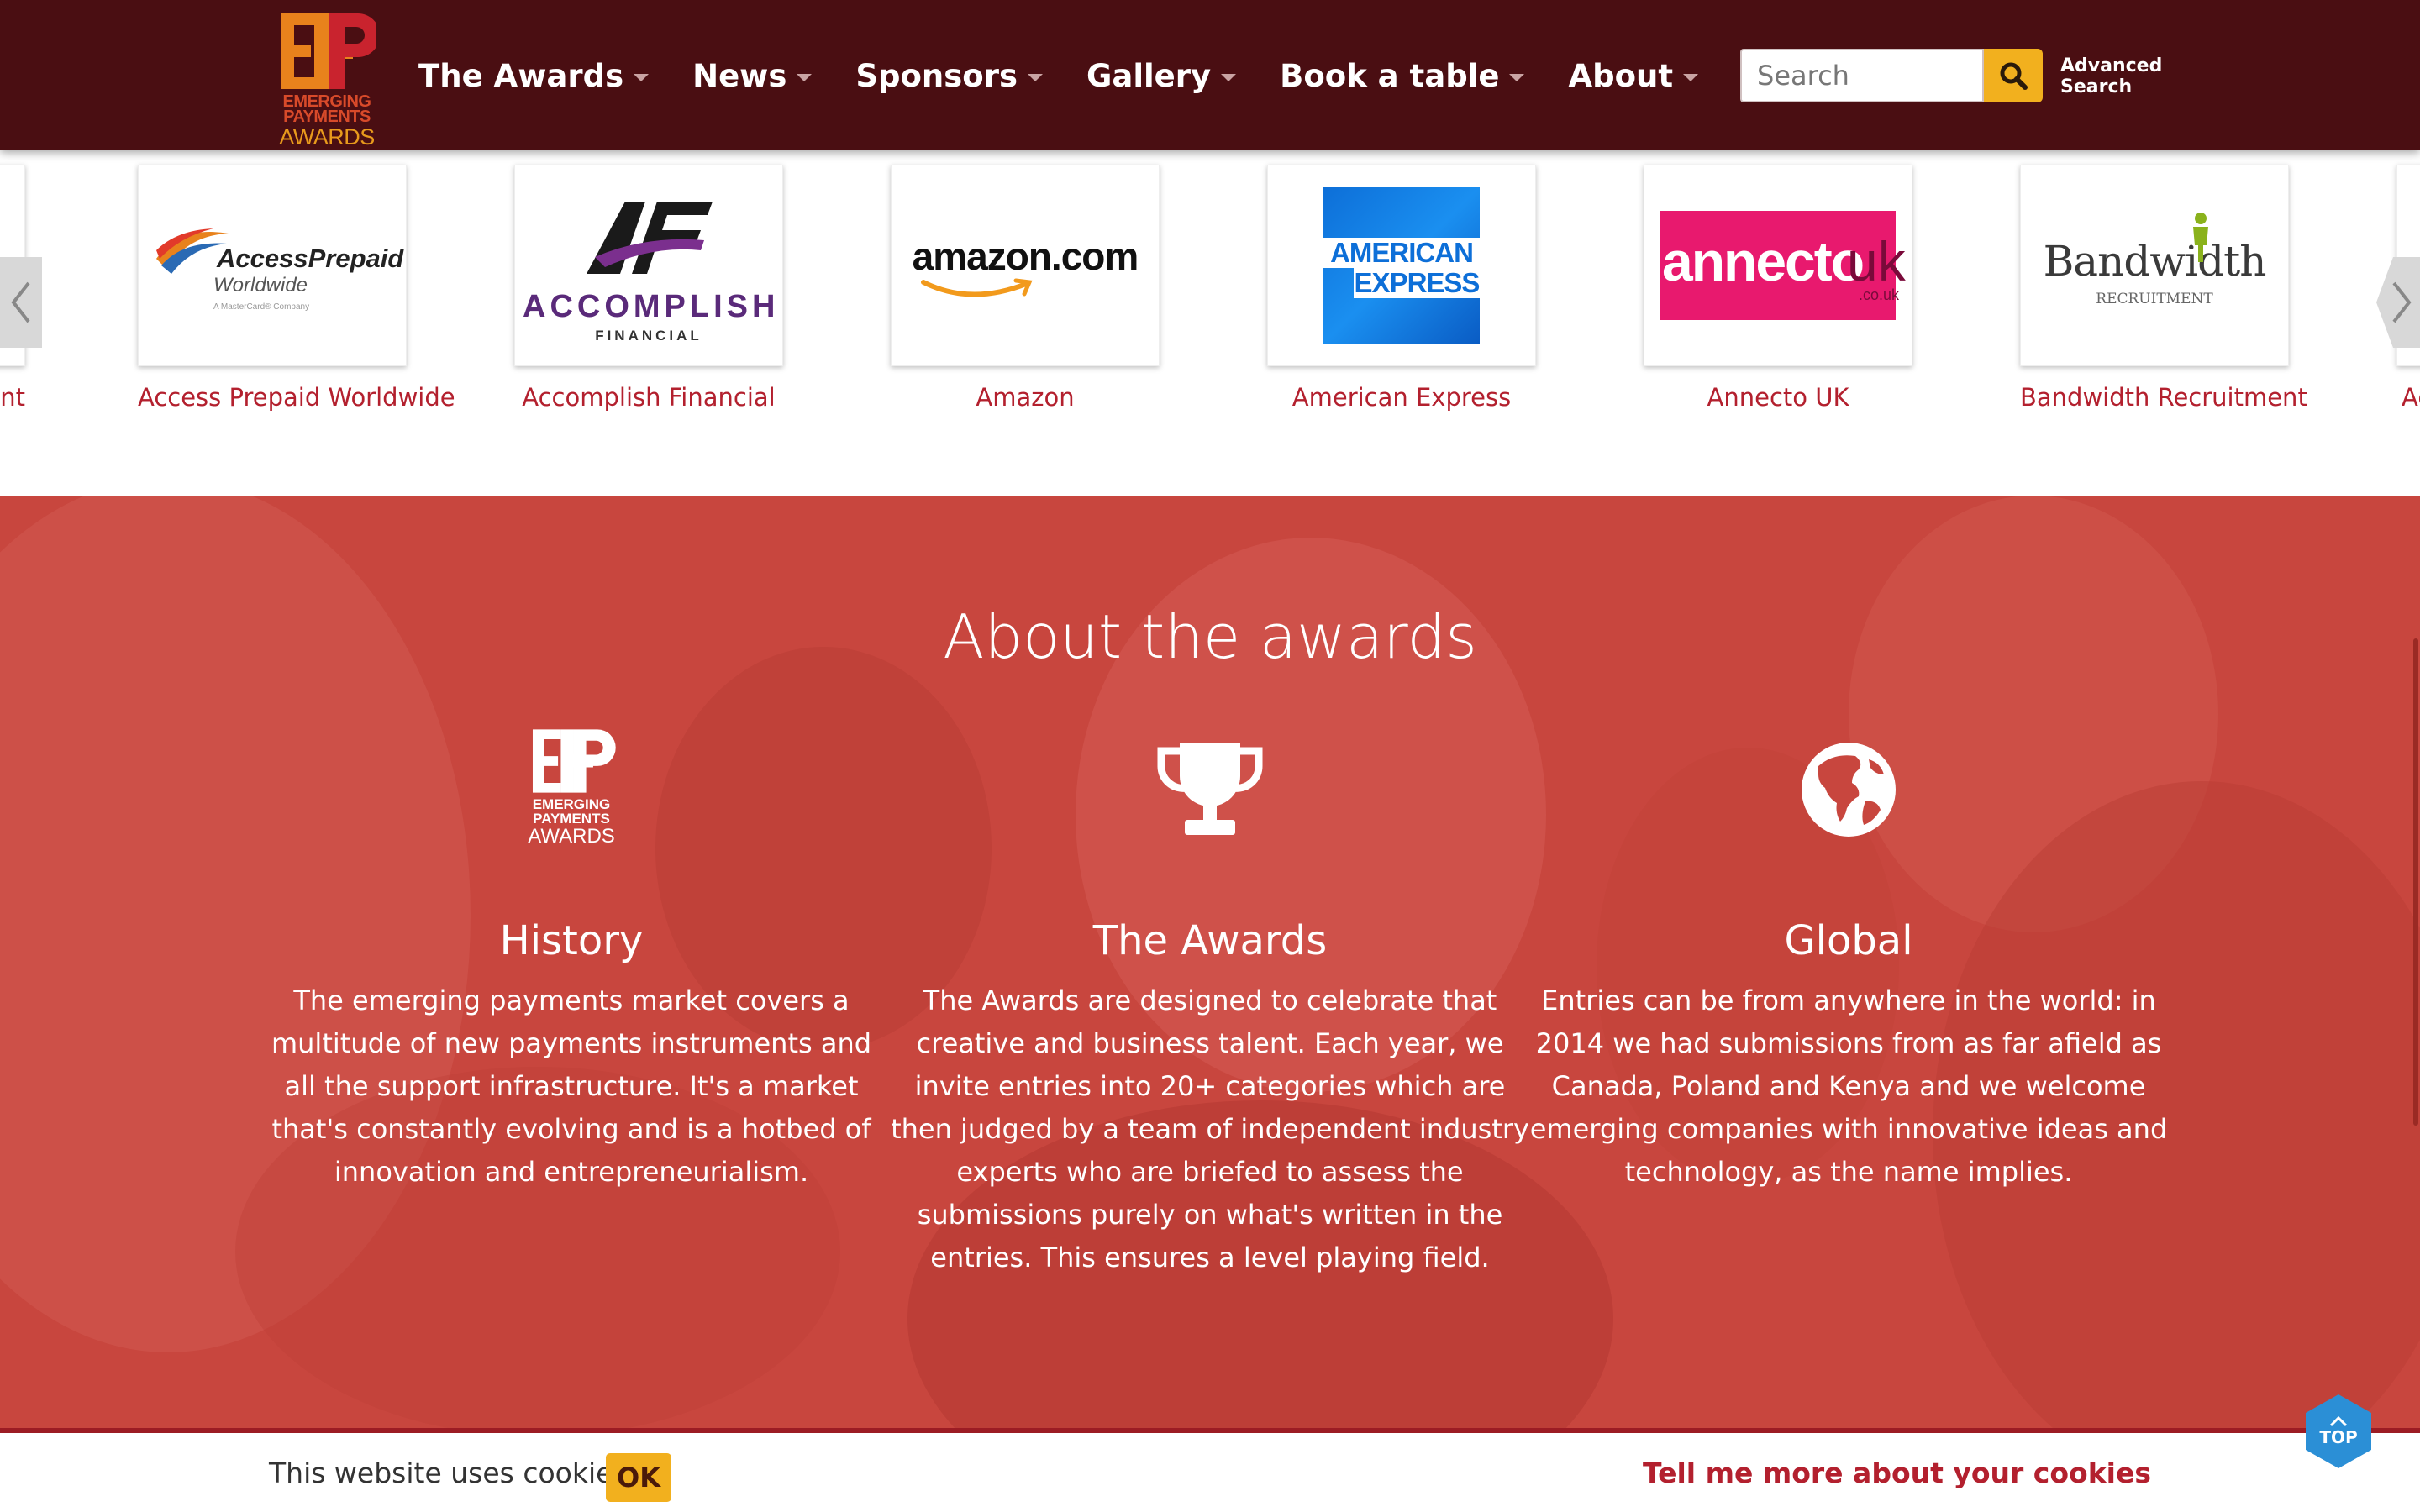 Image resolution: width=2420 pixels, height=1512 pixels. Describe the element at coordinates (1402, 397) in the screenshot. I see `sponsor-name: American Express` at that location.